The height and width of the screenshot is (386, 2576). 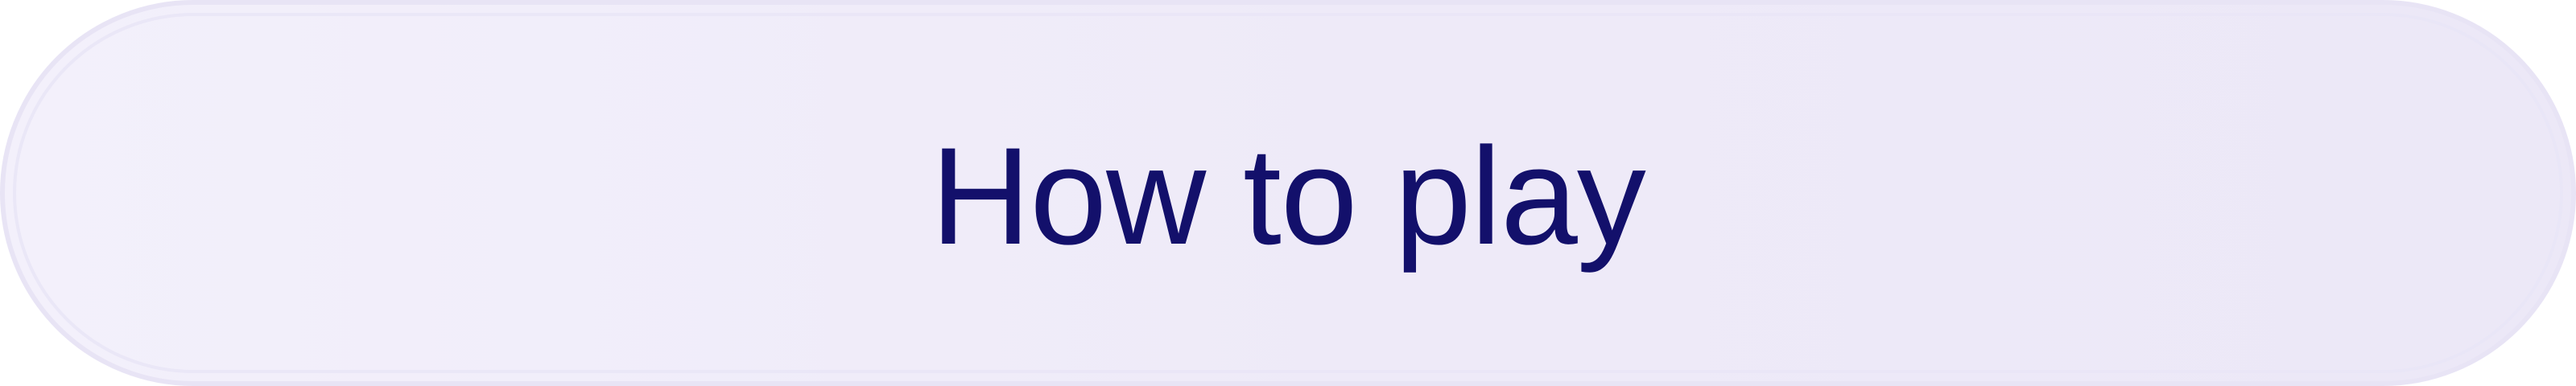 What do you see at coordinates (1288, 196) in the screenshot?
I see `how-to-play-label: How to play` at bounding box center [1288, 196].